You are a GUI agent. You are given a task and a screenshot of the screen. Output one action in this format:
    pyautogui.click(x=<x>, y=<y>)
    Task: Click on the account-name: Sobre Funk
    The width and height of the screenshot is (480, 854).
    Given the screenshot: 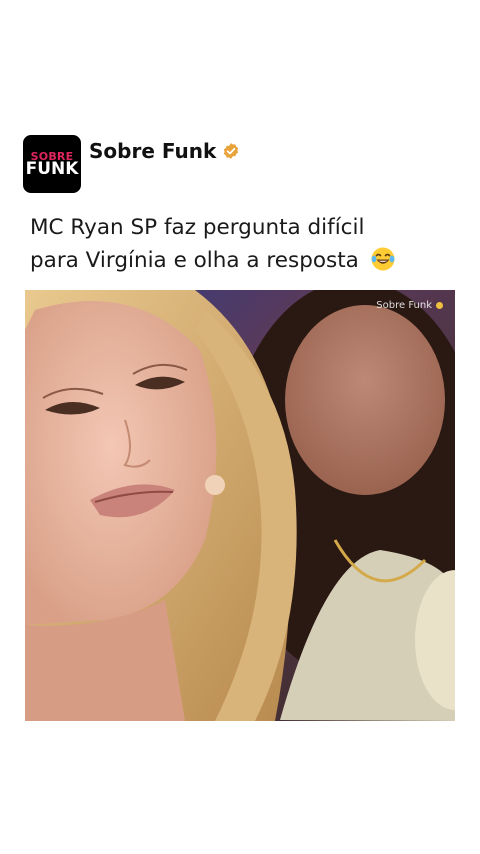 What is the action you would take?
    pyautogui.click(x=152, y=151)
    